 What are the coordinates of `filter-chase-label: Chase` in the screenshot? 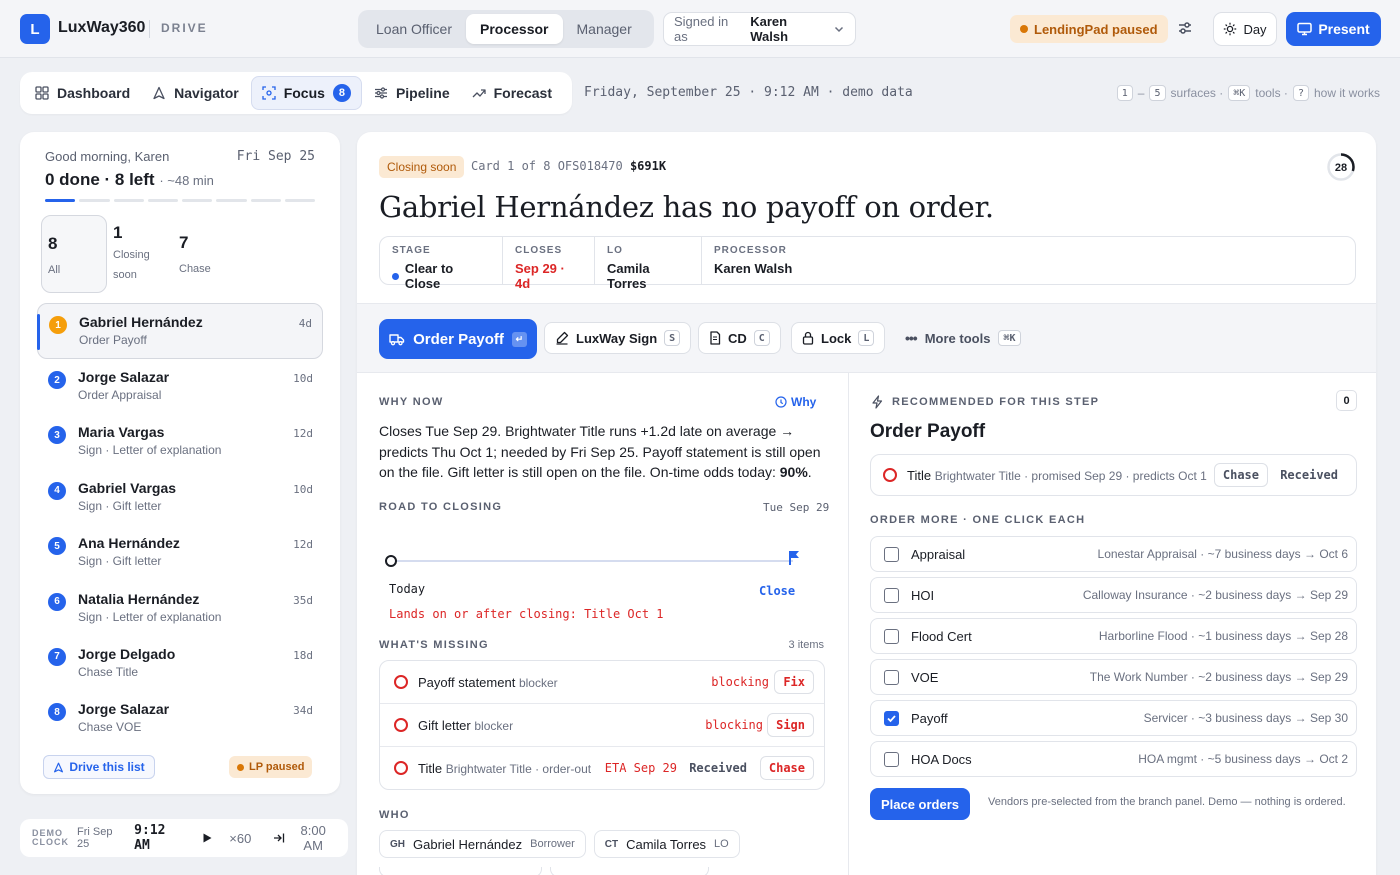 It's located at (195, 269).